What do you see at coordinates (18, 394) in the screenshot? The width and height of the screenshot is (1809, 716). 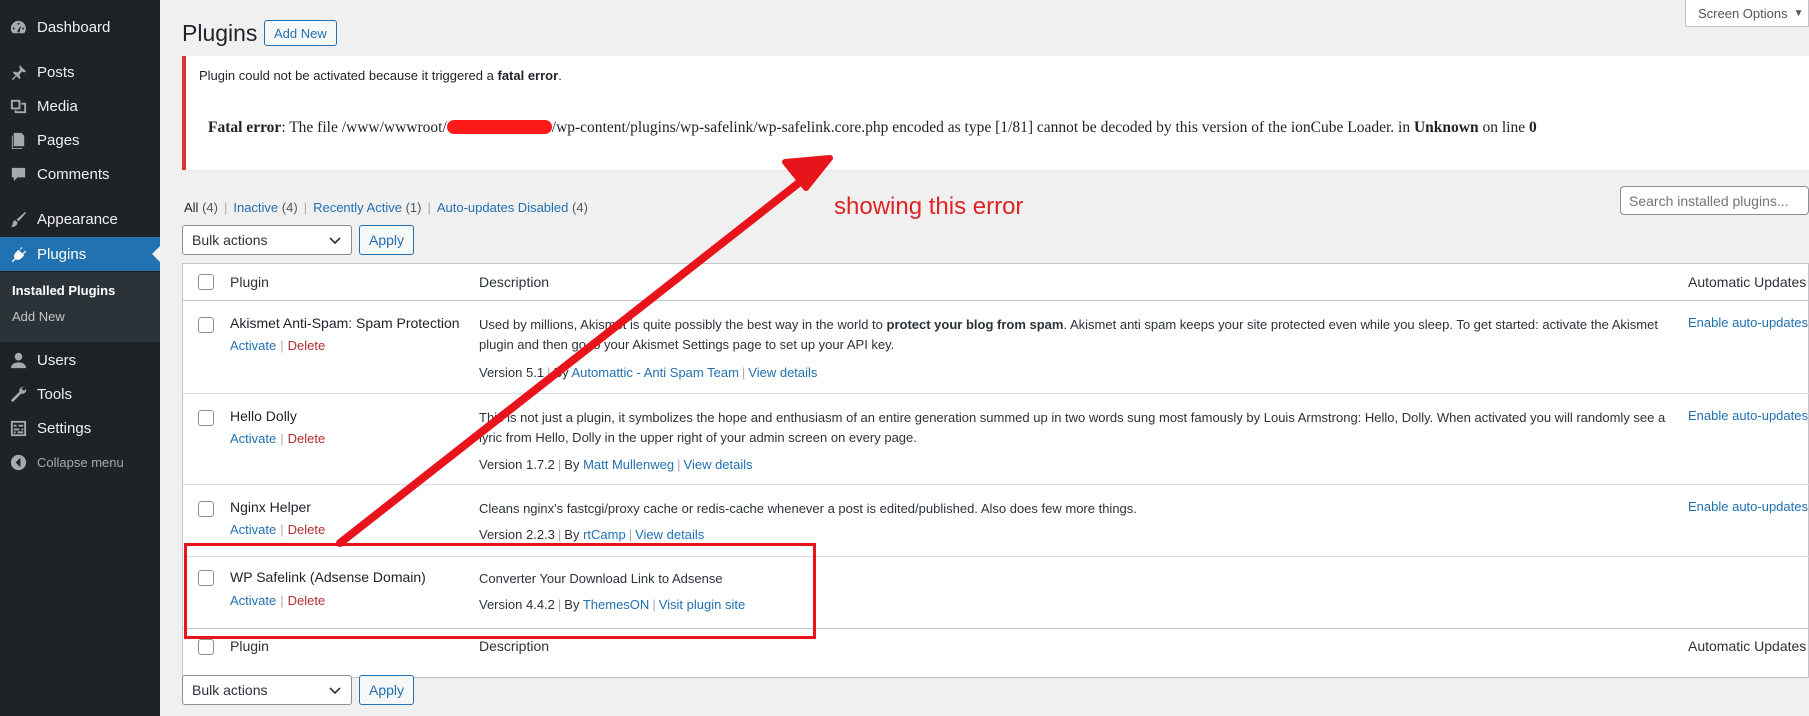 I see `wrench-icon` at bounding box center [18, 394].